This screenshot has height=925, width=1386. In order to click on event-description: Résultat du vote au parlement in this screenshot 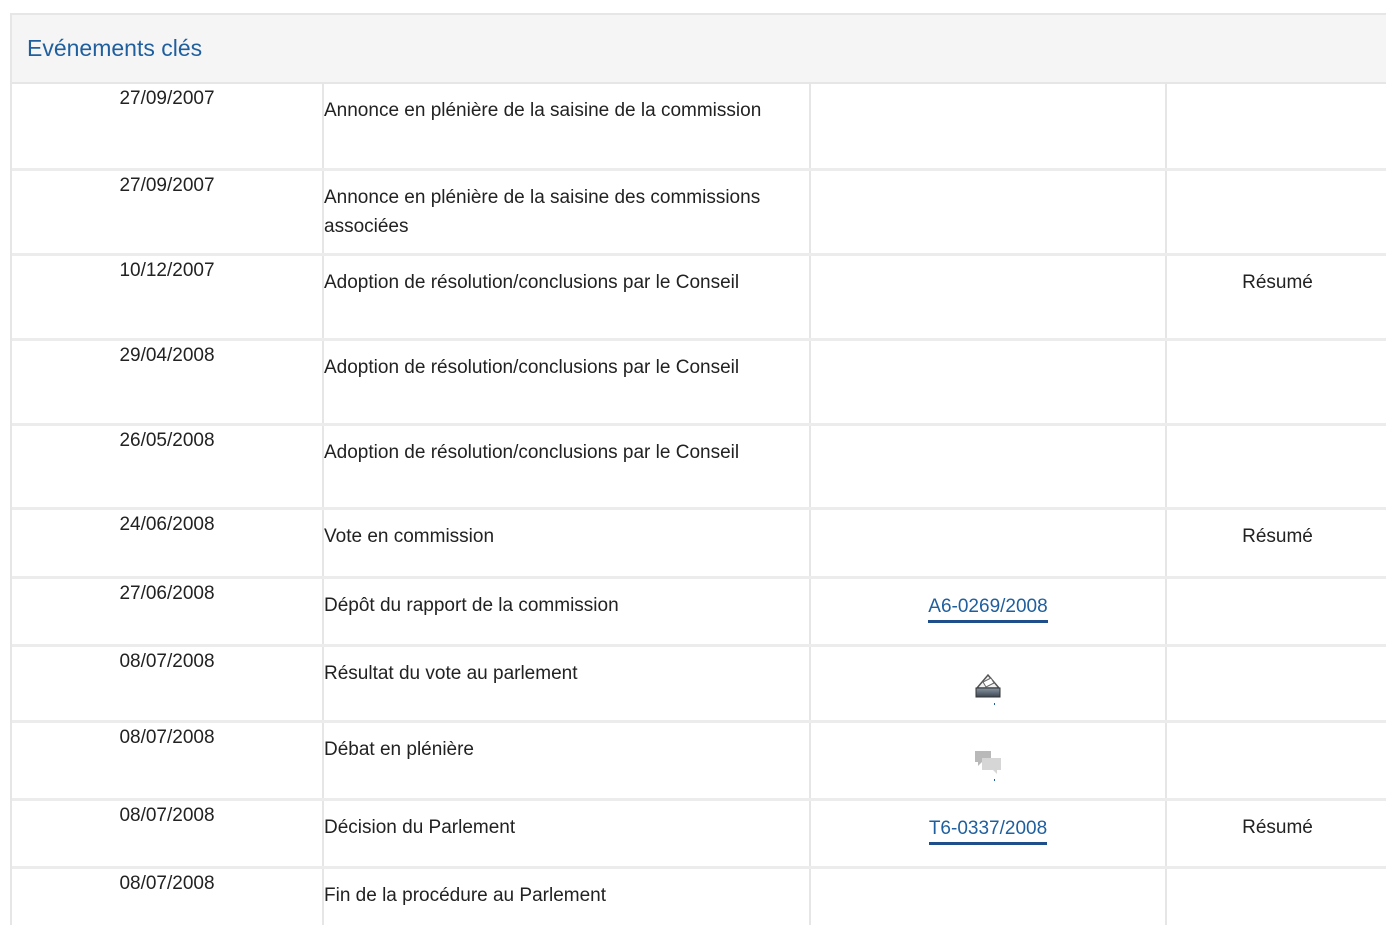, I will do `click(567, 684)`.